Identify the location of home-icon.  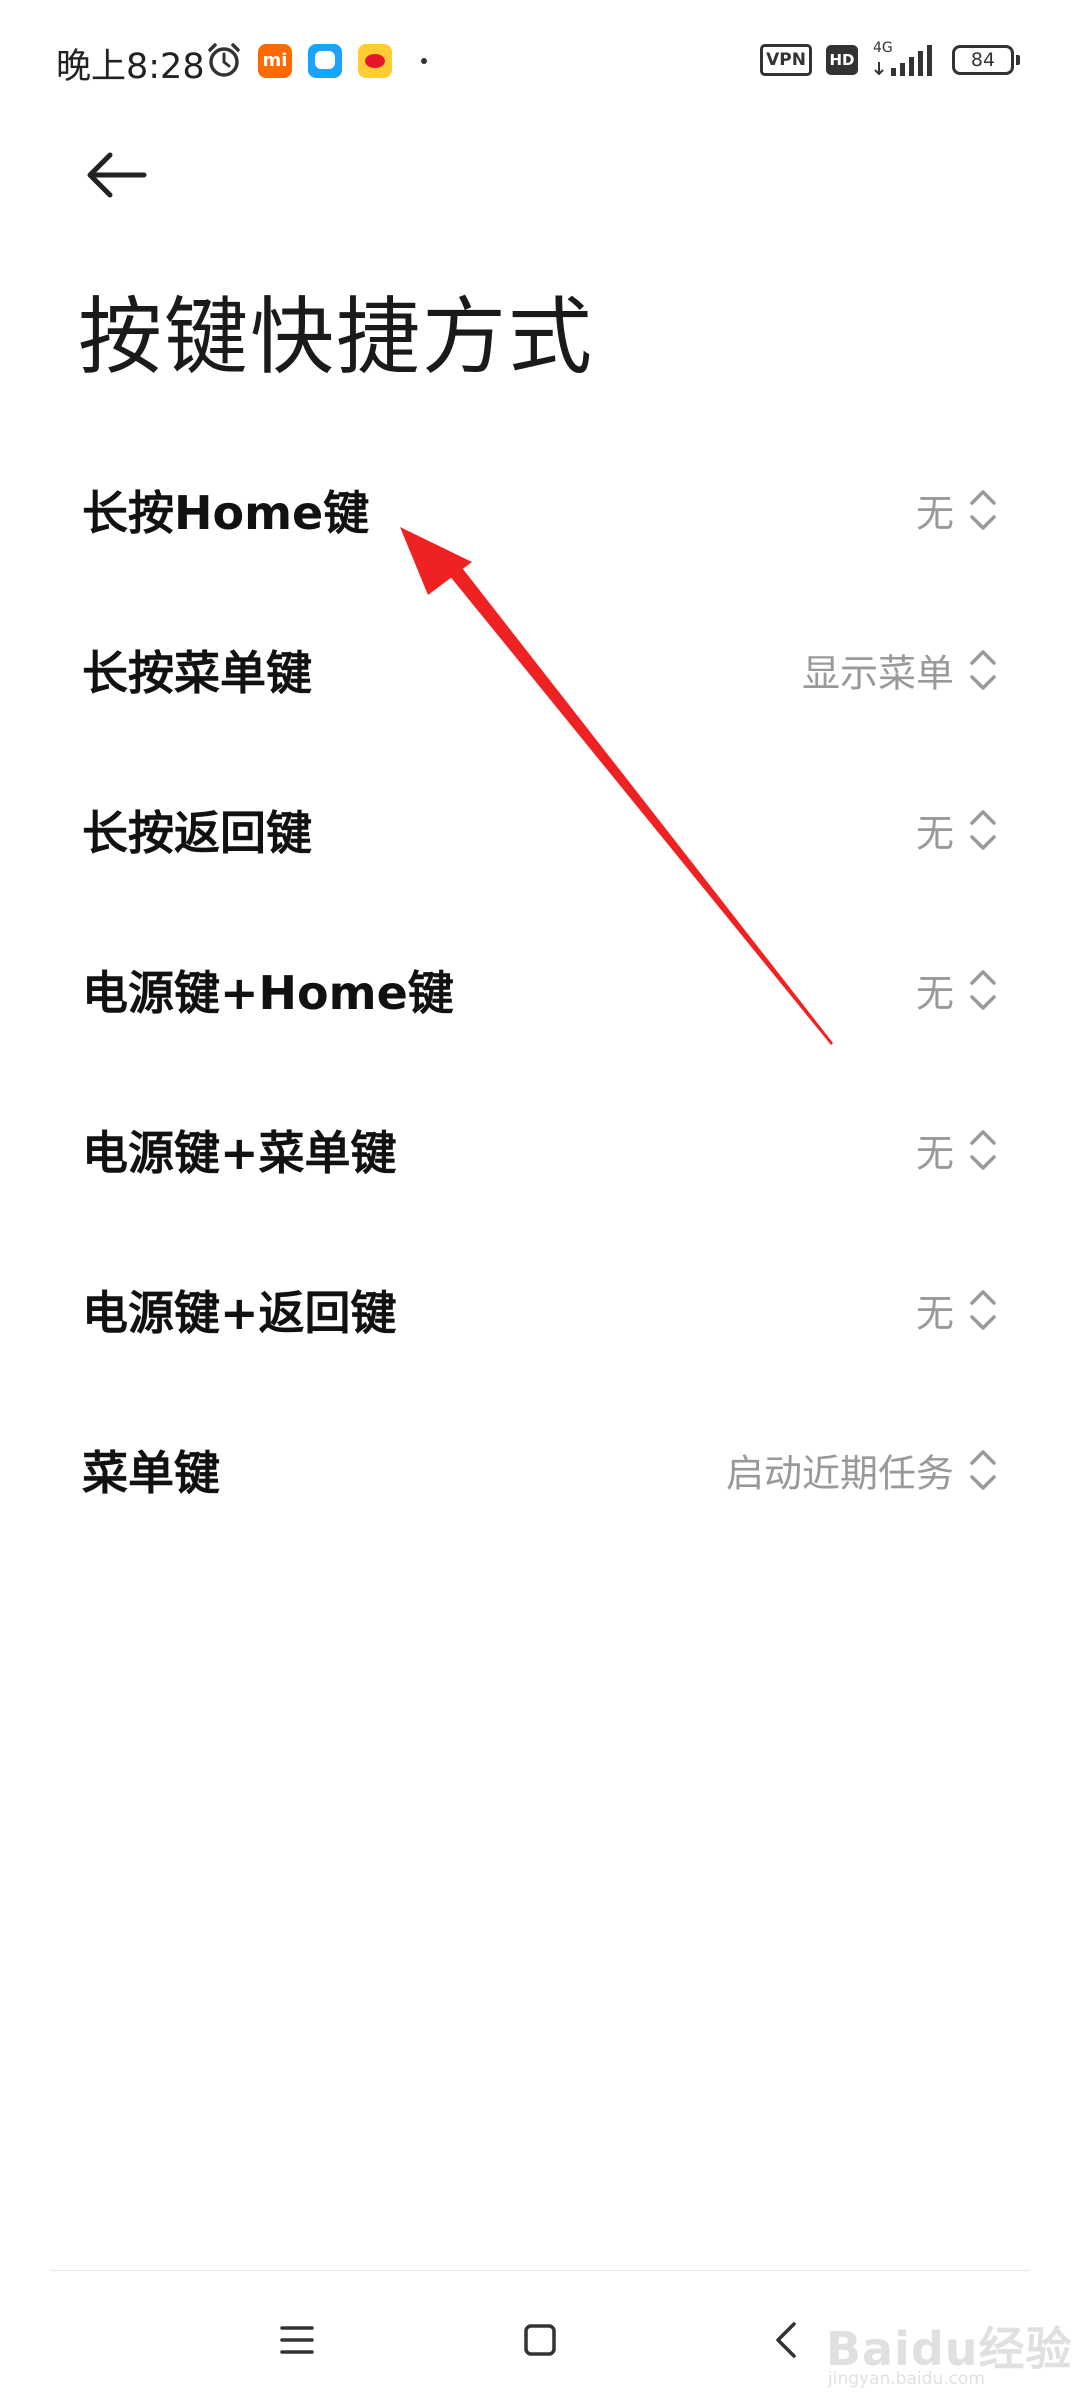
(540, 2340).